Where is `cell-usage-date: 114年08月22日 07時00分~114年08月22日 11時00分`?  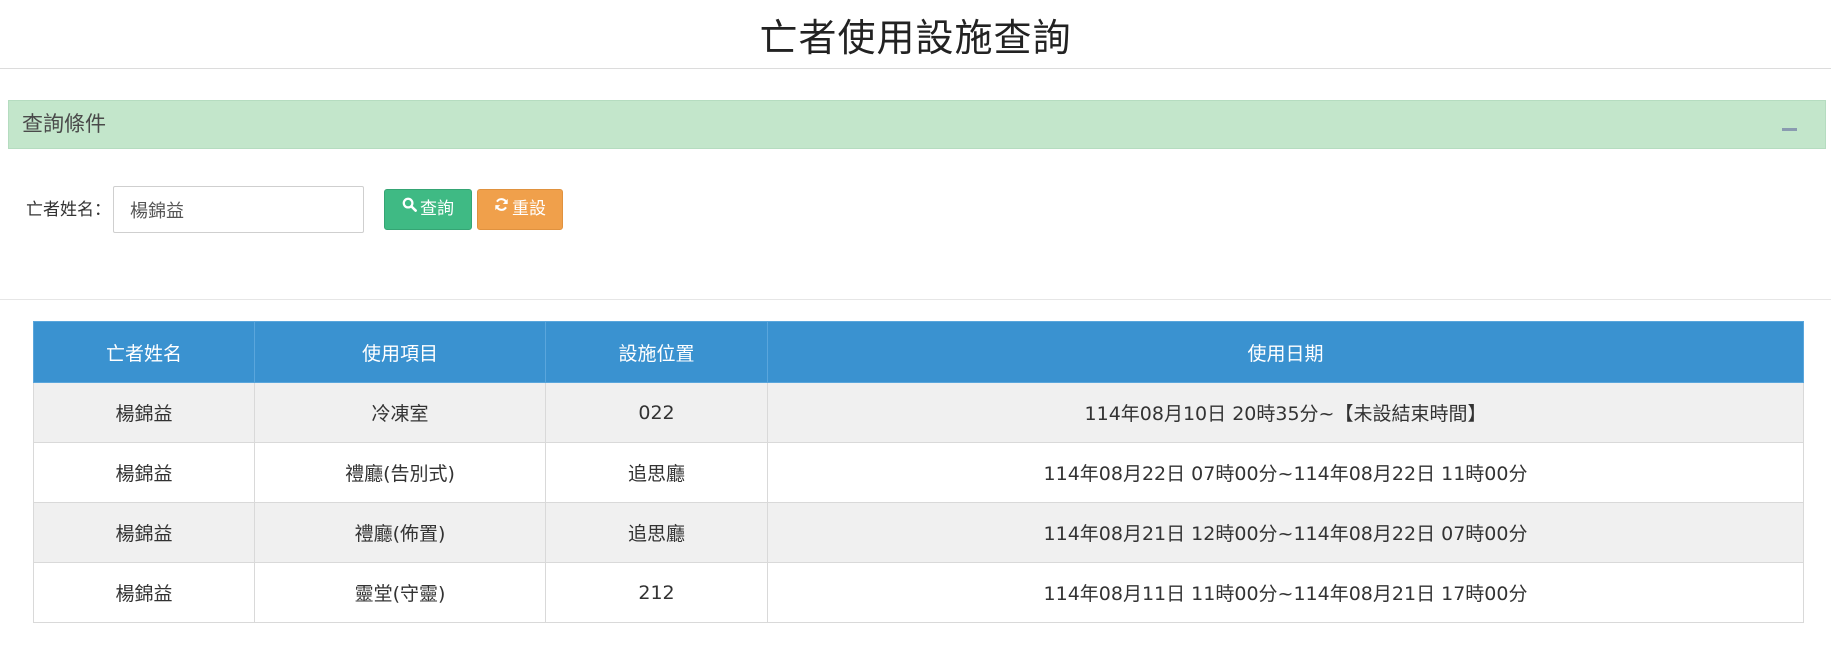 cell-usage-date: 114年08月22日 07時00分~114年08月22日 11時00分 is located at coordinates (1285, 472).